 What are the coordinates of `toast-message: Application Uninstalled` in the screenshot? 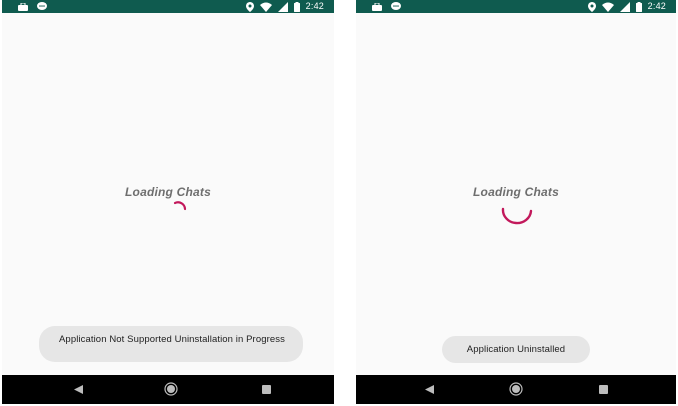 It's located at (516, 349).